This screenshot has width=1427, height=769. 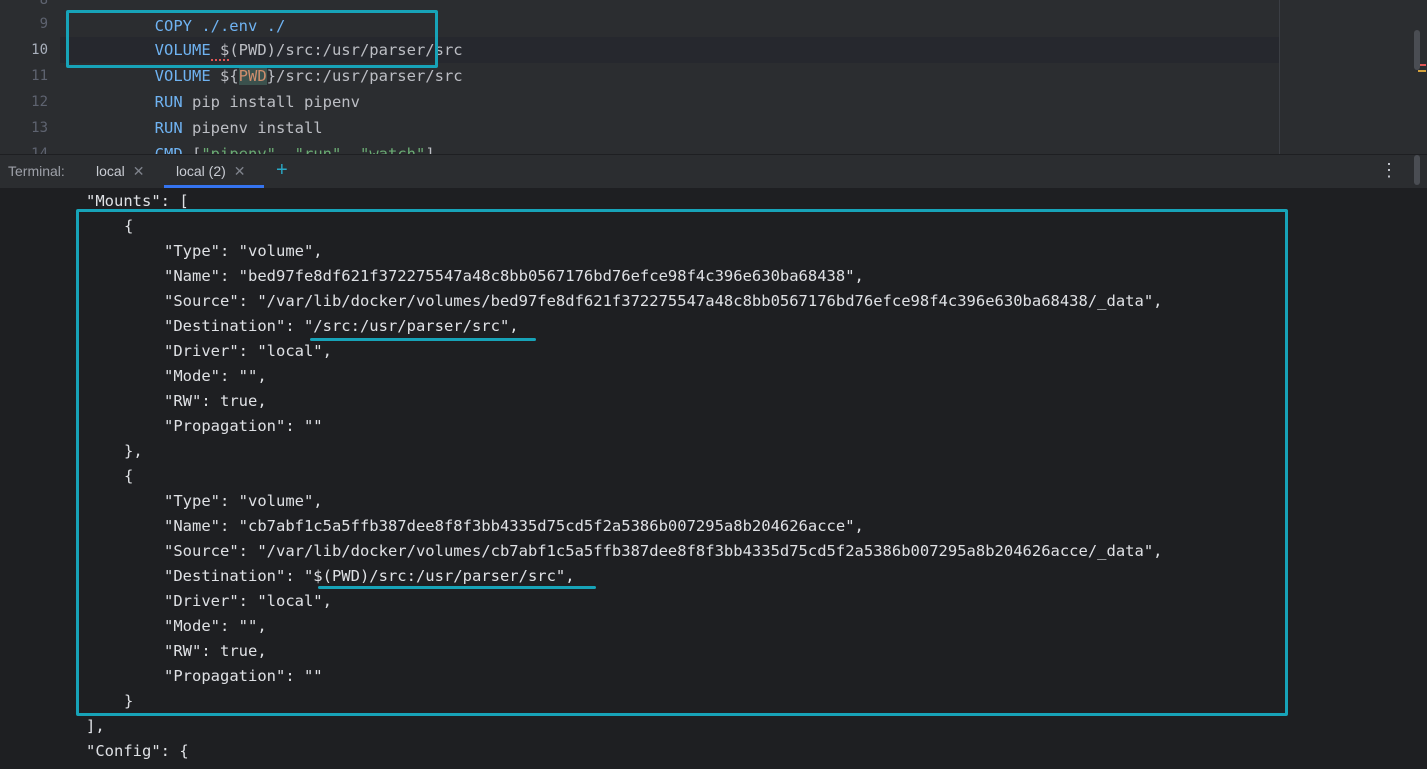 I want to click on tab-label: local, so click(x=110, y=171).